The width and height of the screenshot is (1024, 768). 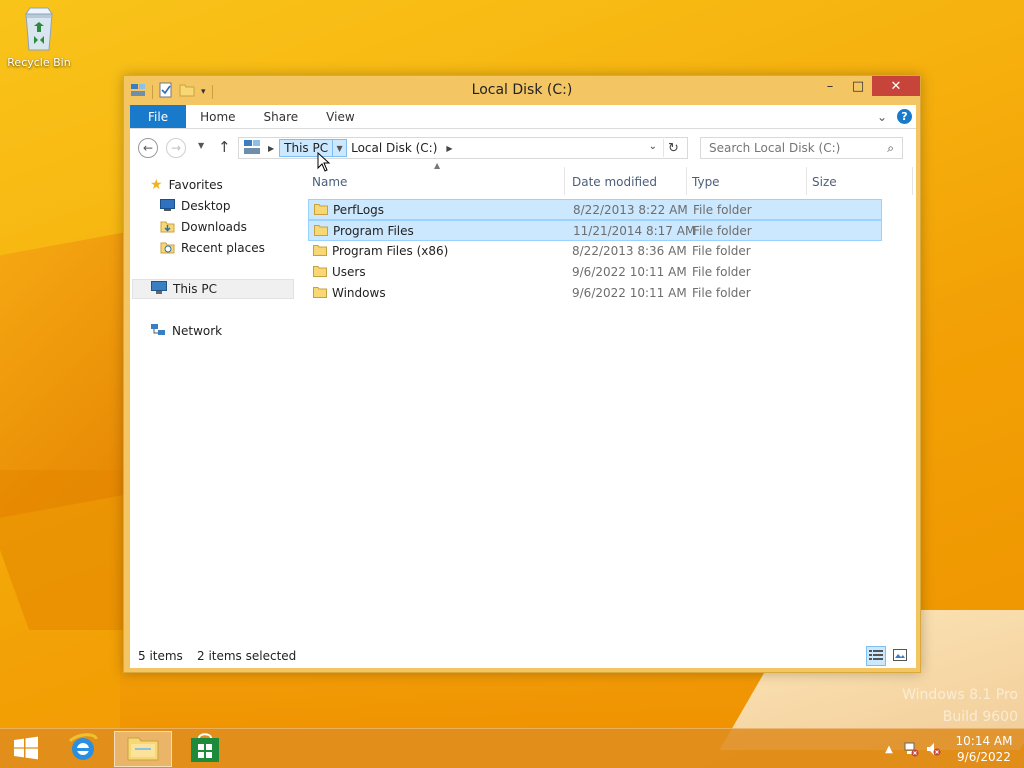 I want to click on nav-item-network: Network, so click(x=186, y=331).